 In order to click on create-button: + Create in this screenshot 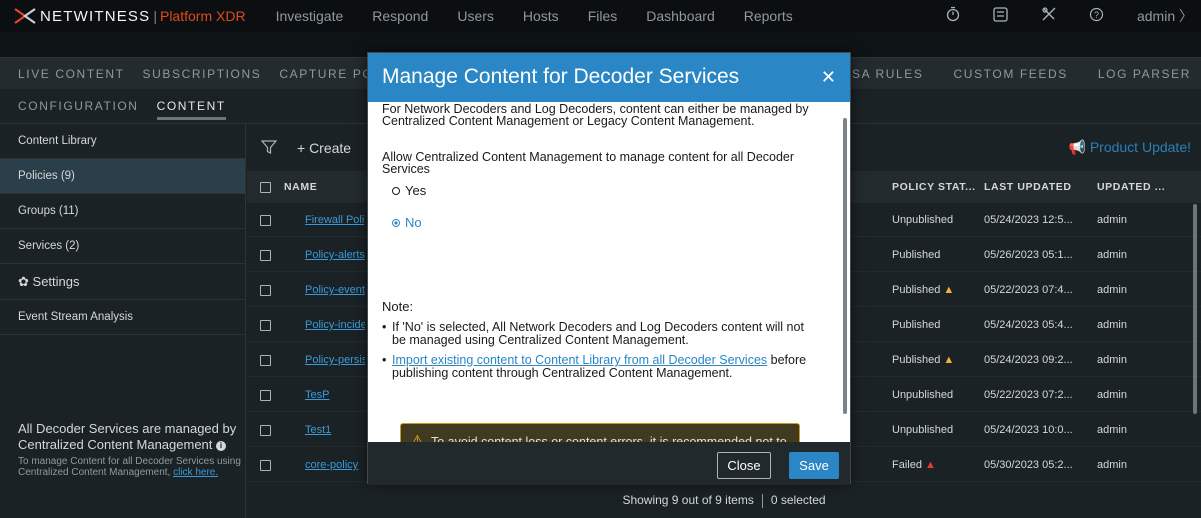, I will do `click(324, 148)`.